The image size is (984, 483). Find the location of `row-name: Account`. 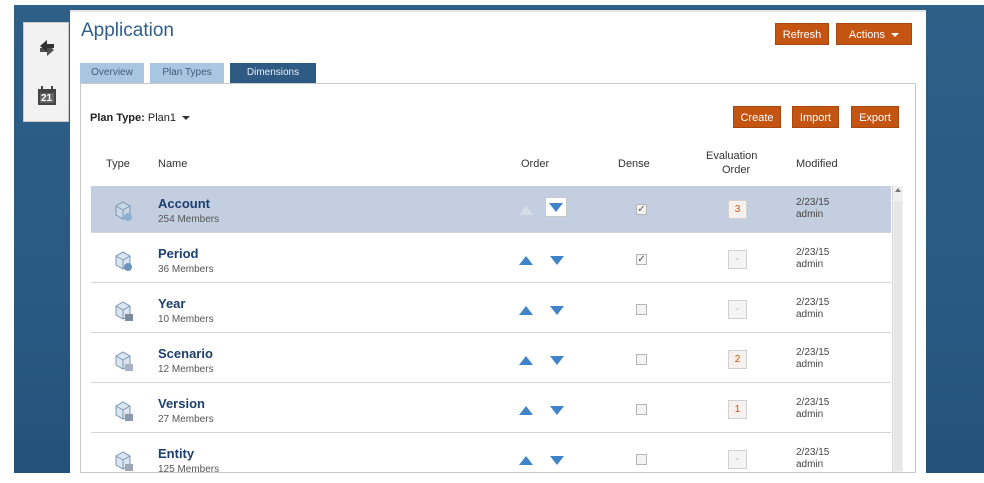

row-name: Account is located at coordinates (184, 203).